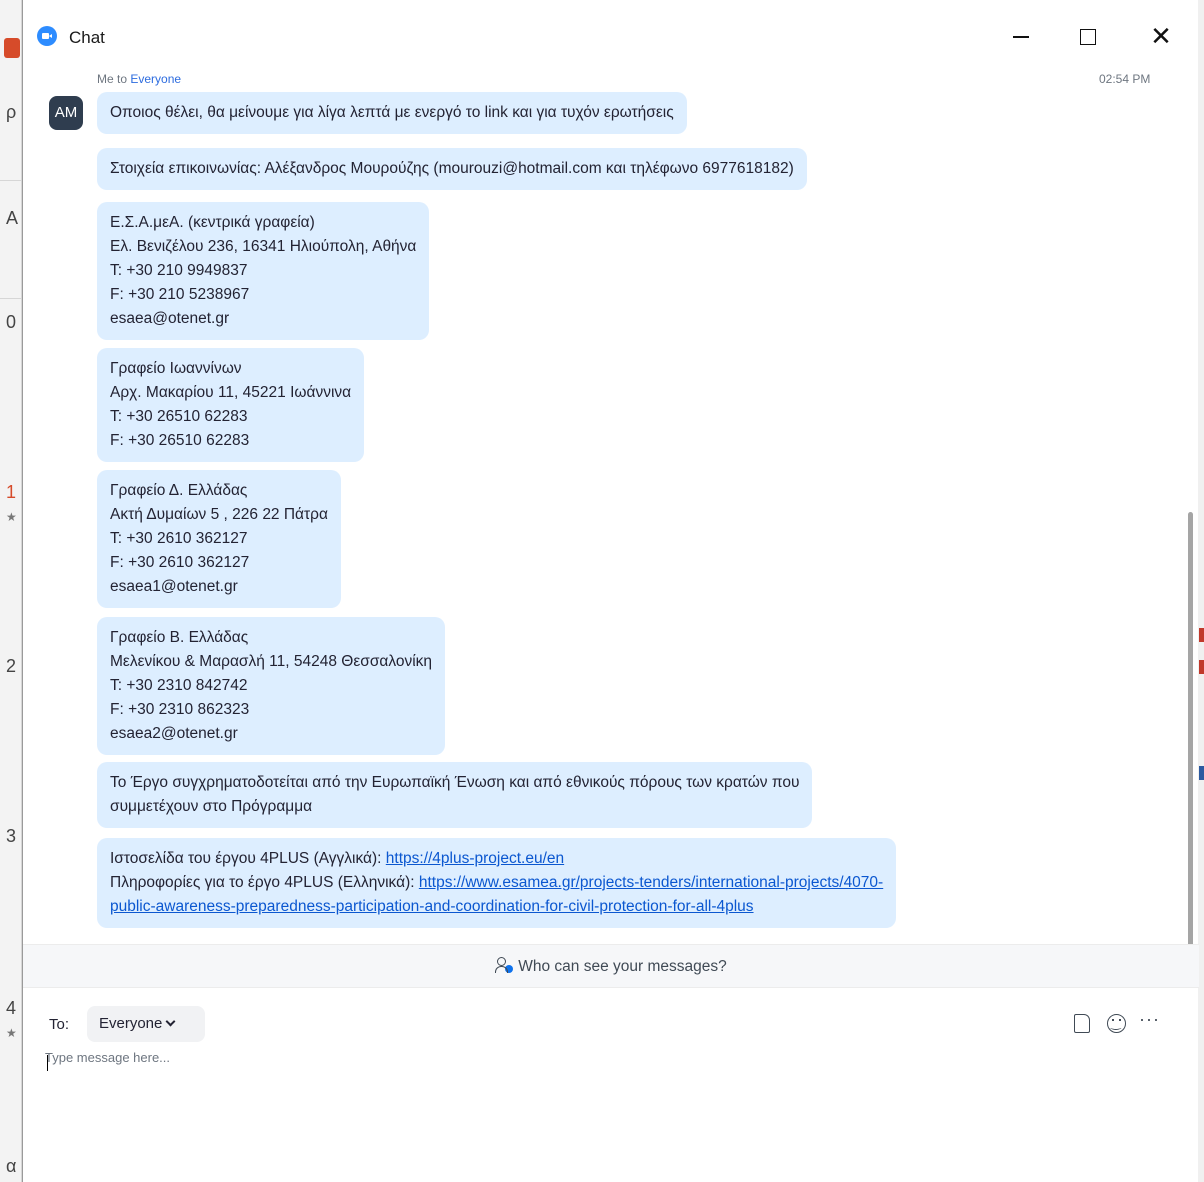 The width and height of the screenshot is (1204, 1182). I want to click on avatar: AM, so click(66, 113).